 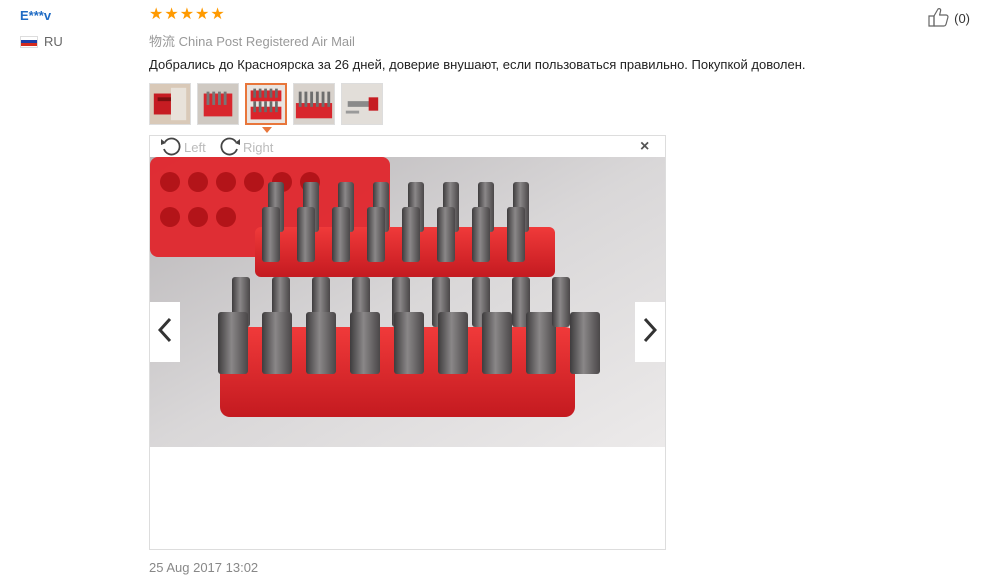 What do you see at coordinates (939, 18) in the screenshot?
I see `thumbs-up-icon` at bounding box center [939, 18].